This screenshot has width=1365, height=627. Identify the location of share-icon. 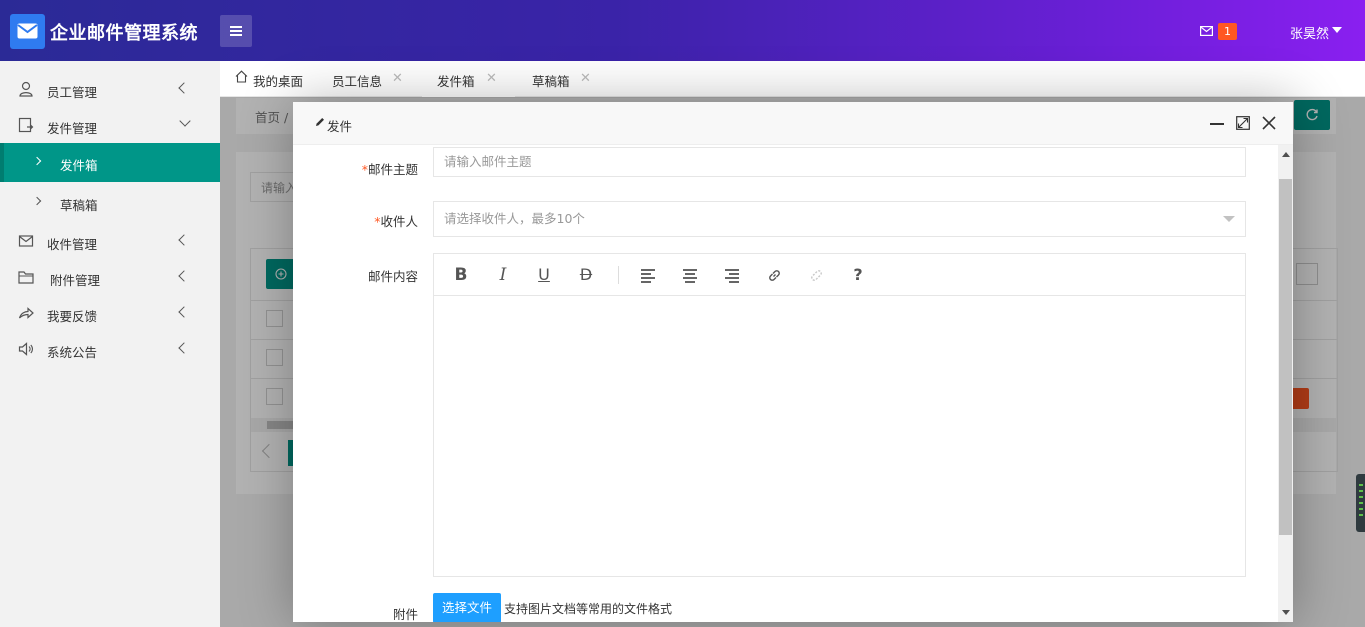
(26, 313).